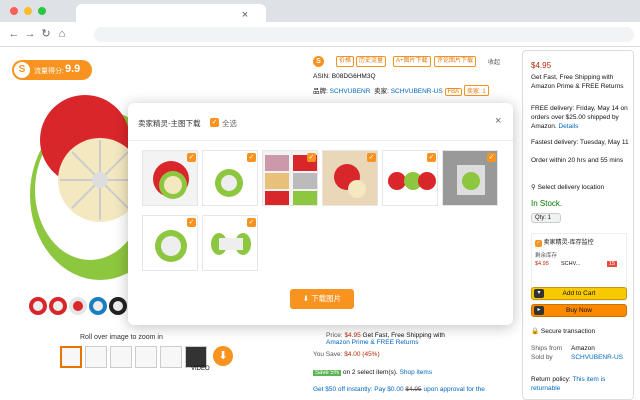 The image size is (640, 400). I want to click on asin-row: ASIN: B08DG6HM3Q, so click(344, 76).